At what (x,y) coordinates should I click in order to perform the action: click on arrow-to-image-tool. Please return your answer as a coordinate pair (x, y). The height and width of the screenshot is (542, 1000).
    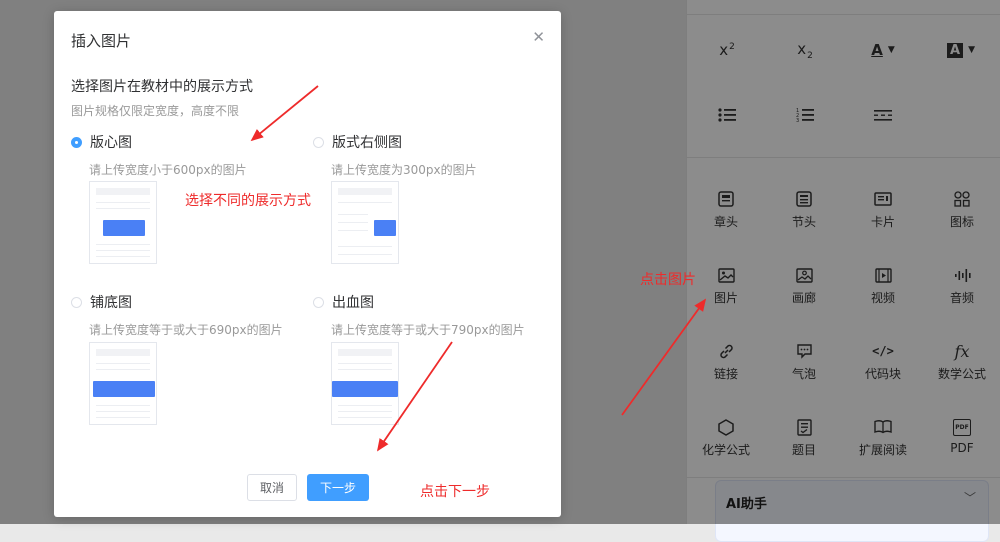
    Looking at the image, I should click on (664, 357).